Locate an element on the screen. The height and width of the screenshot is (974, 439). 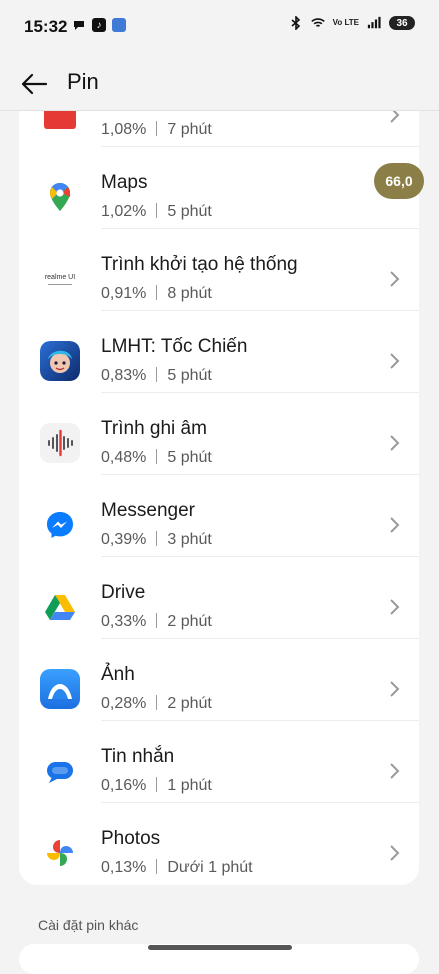
app-percent: 0,48% is located at coordinates (124, 457).